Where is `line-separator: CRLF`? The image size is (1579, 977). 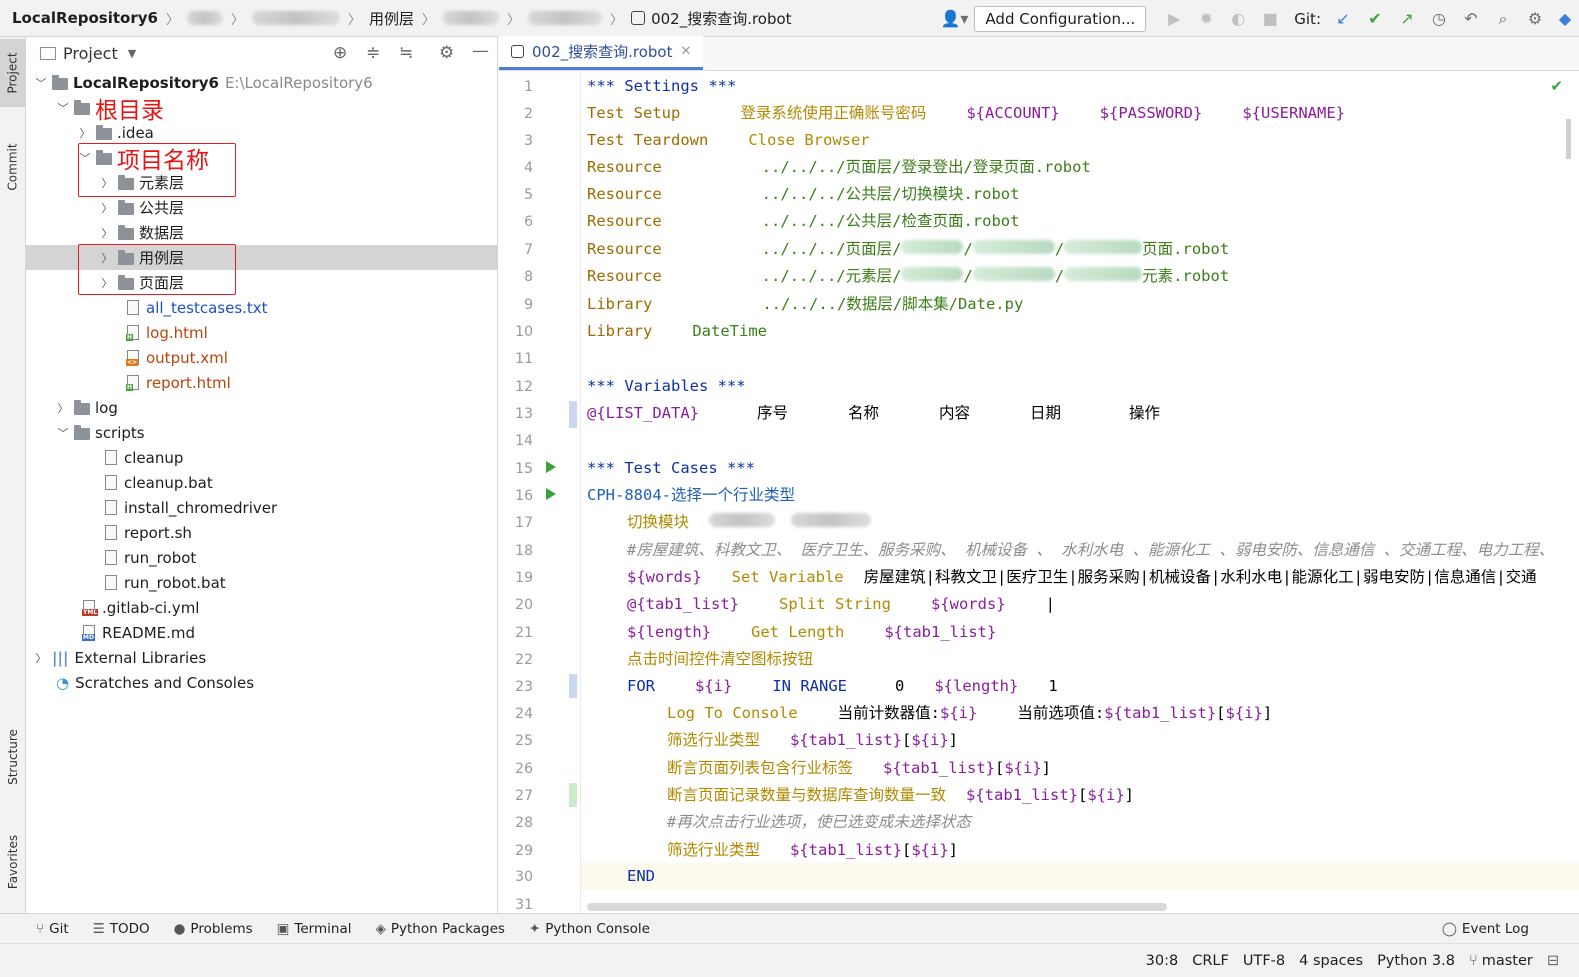
line-separator: CRLF is located at coordinates (1210, 961).